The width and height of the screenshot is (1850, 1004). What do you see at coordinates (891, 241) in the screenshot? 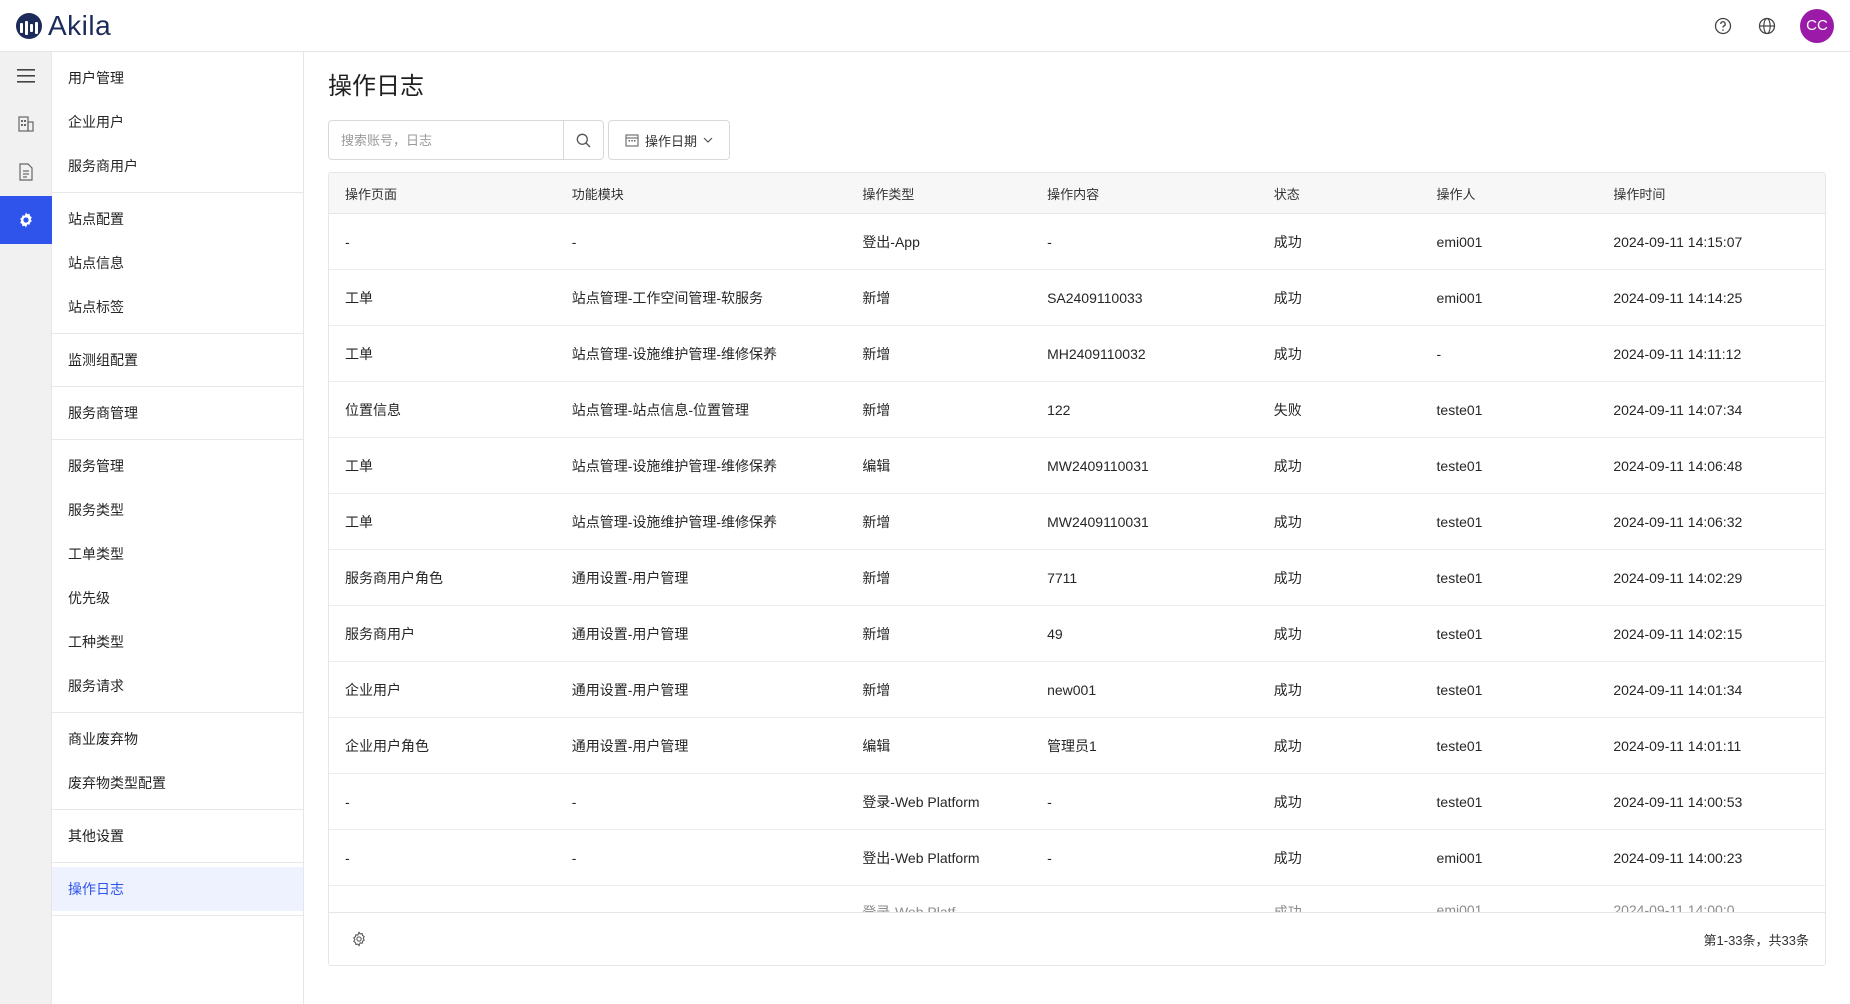
I see `table-cell-type: 登出-App` at bounding box center [891, 241].